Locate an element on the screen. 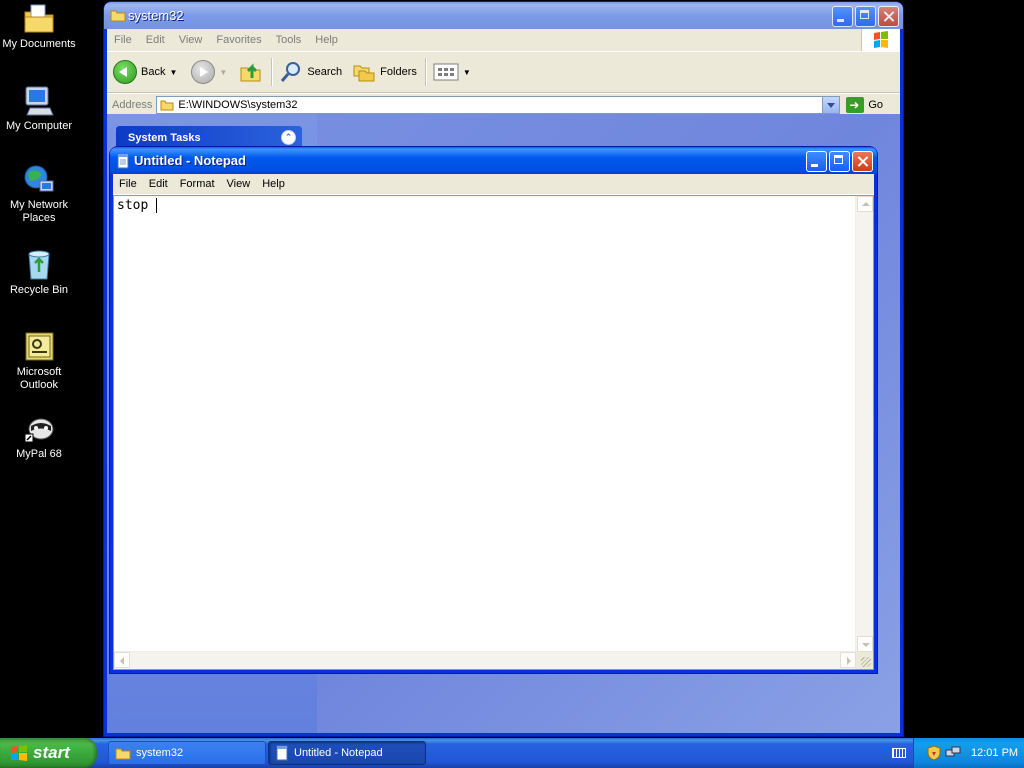  back-button: Back ▼ is located at coordinates (145, 72).